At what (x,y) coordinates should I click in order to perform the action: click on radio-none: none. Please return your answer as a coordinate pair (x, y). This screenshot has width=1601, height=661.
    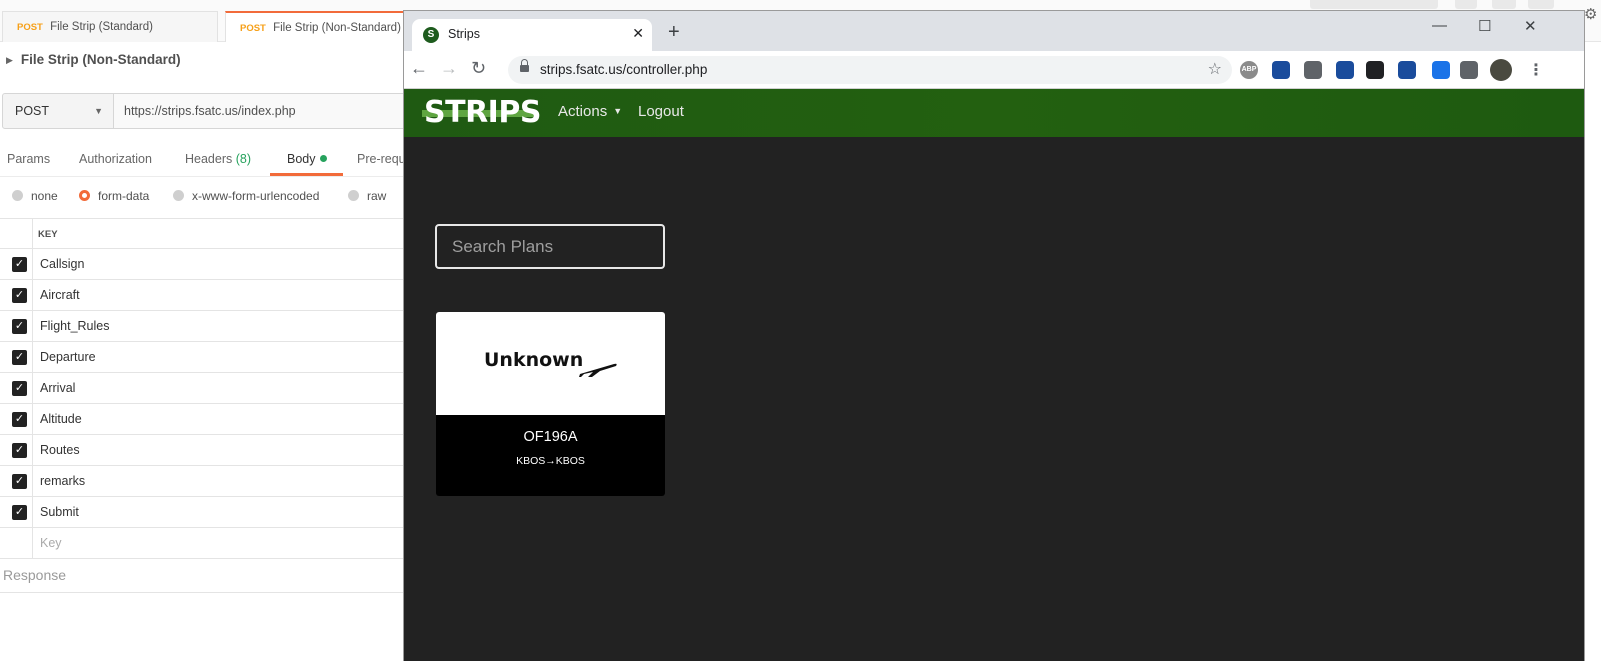
    Looking at the image, I should click on (35, 196).